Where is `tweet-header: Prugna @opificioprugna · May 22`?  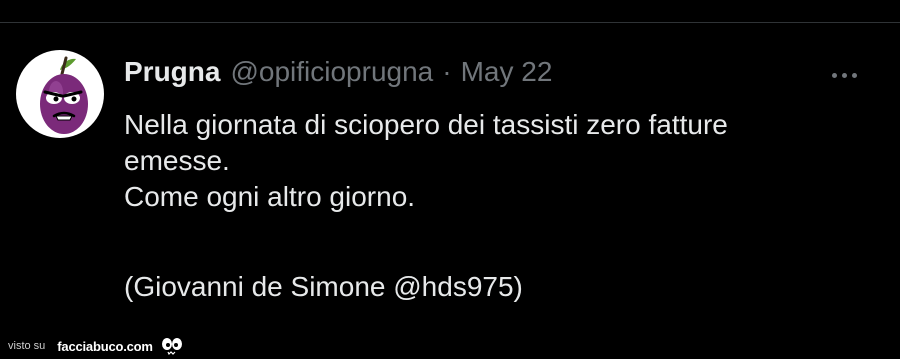
tweet-header: Prugna @opificioprugna · May 22 is located at coordinates (338, 72).